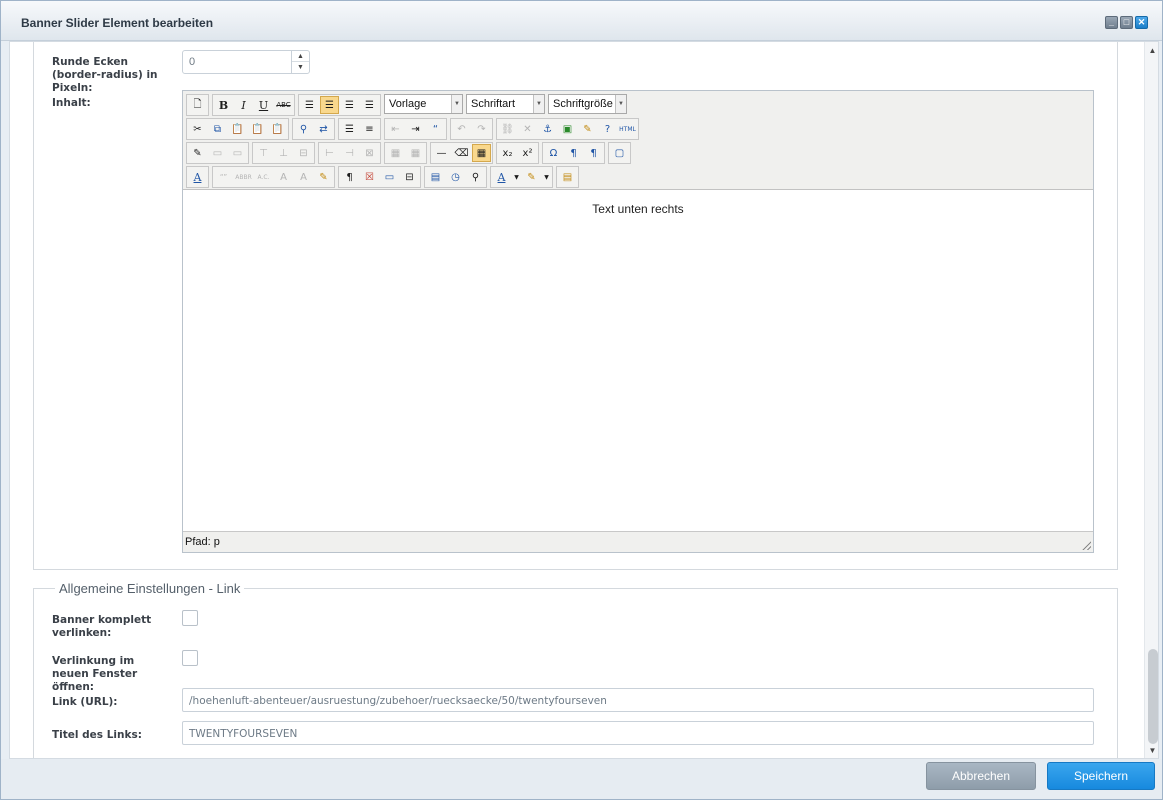 Image resolution: width=1163 pixels, height=800 pixels. What do you see at coordinates (369, 129) in the screenshot?
I see `numbered-list-icon: ≡` at bounding box center [369, 129].